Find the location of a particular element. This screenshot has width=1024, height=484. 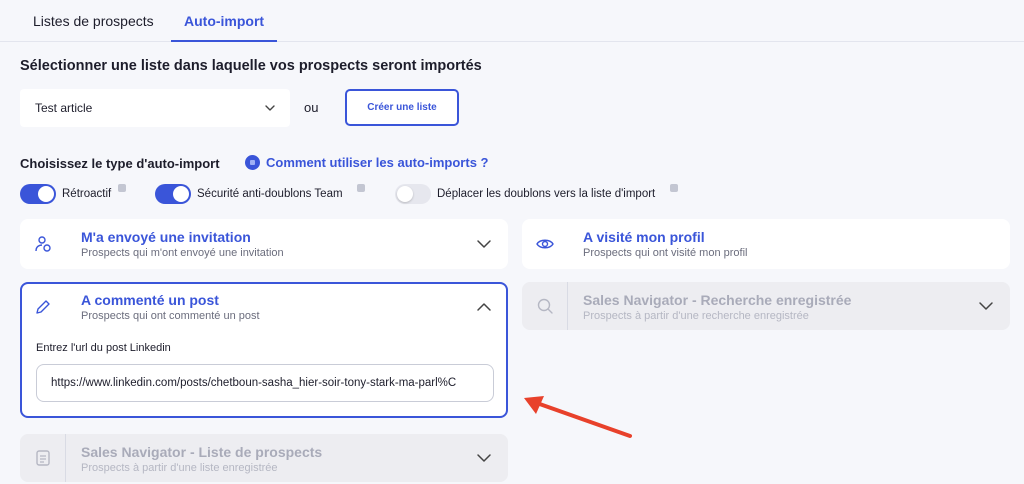

chevron-up-icon is located at coordinates (484, 307).